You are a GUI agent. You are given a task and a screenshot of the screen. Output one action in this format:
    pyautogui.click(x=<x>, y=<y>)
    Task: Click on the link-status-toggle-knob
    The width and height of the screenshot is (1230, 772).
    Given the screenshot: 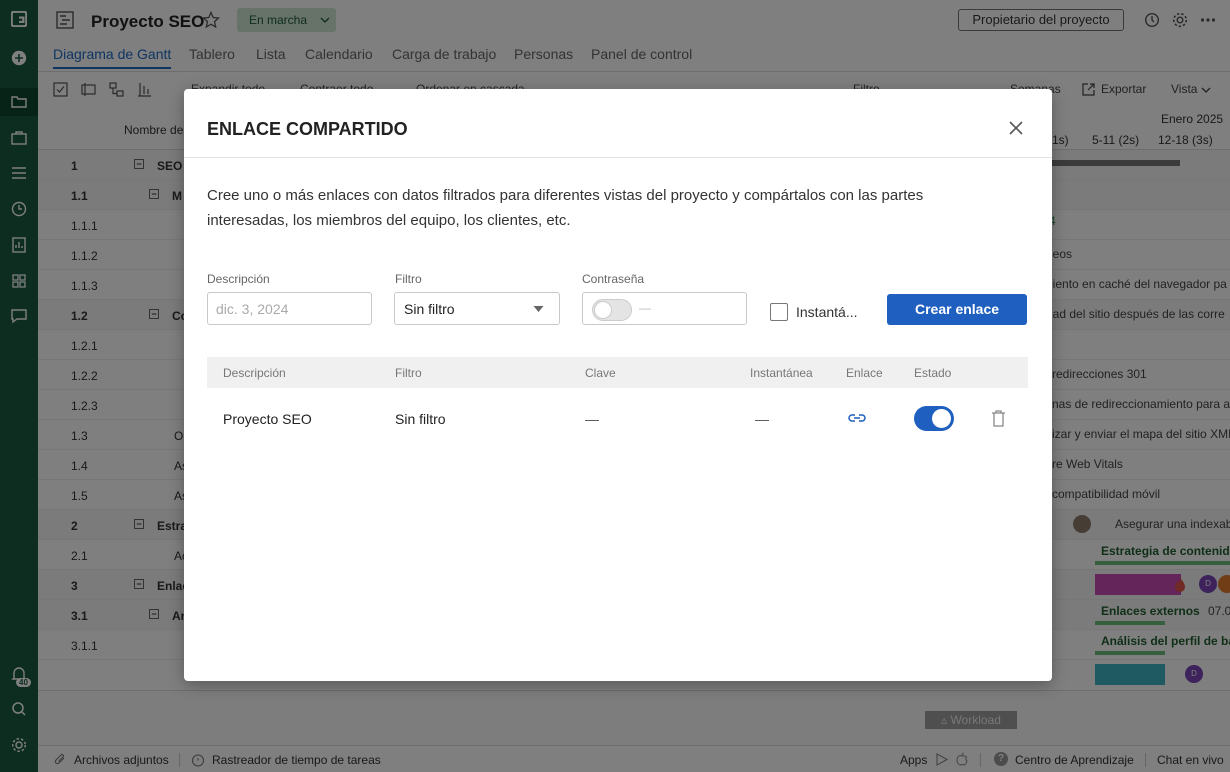 What is the action you would take?
    pyautogui.click(x=941, y=418)
    